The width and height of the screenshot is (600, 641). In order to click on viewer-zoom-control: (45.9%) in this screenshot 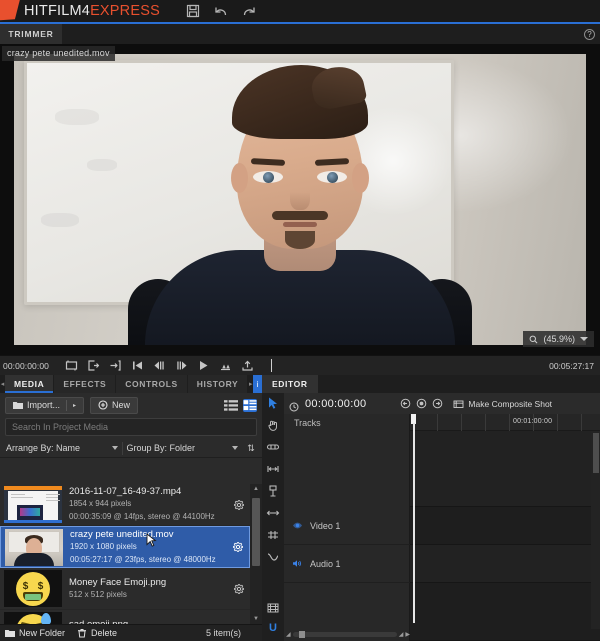, I will do `click(558, 339)`.